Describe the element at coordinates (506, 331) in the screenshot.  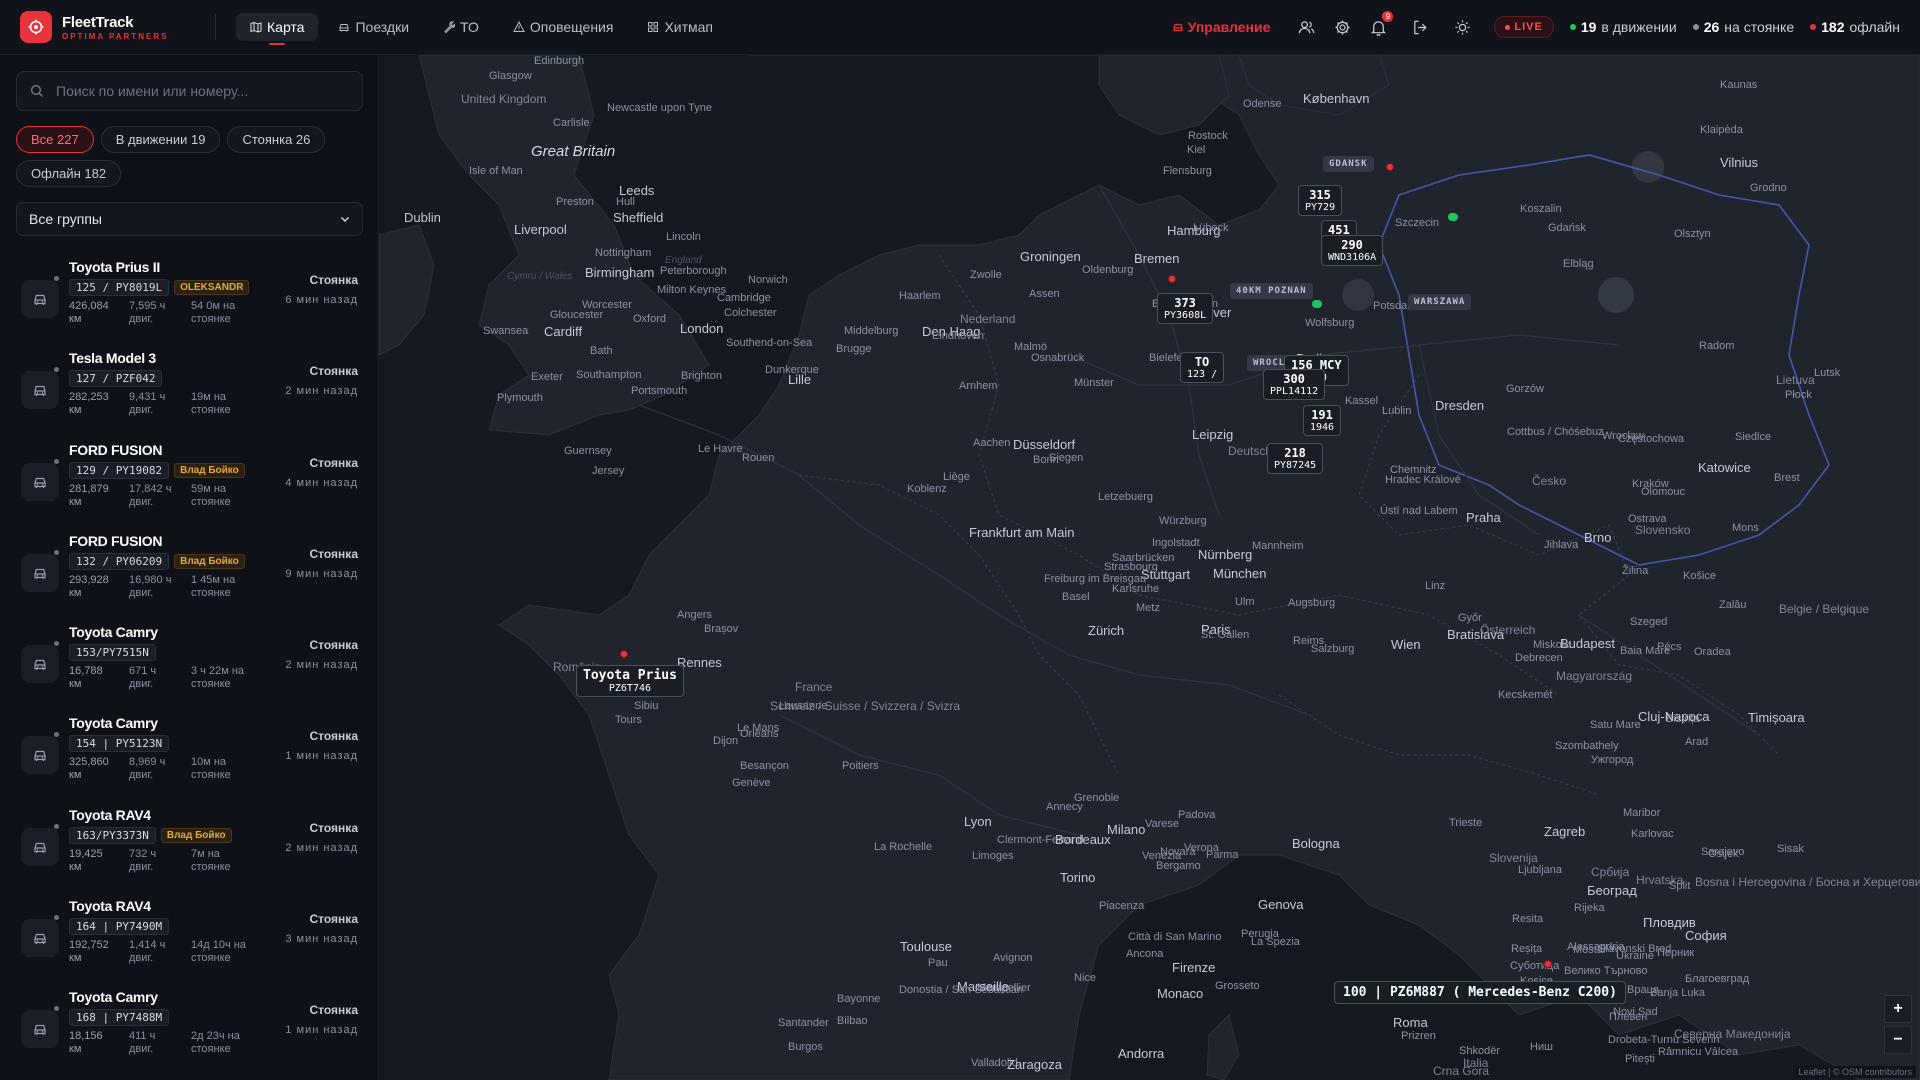
I see `map-city-label: Swansea` at that location.